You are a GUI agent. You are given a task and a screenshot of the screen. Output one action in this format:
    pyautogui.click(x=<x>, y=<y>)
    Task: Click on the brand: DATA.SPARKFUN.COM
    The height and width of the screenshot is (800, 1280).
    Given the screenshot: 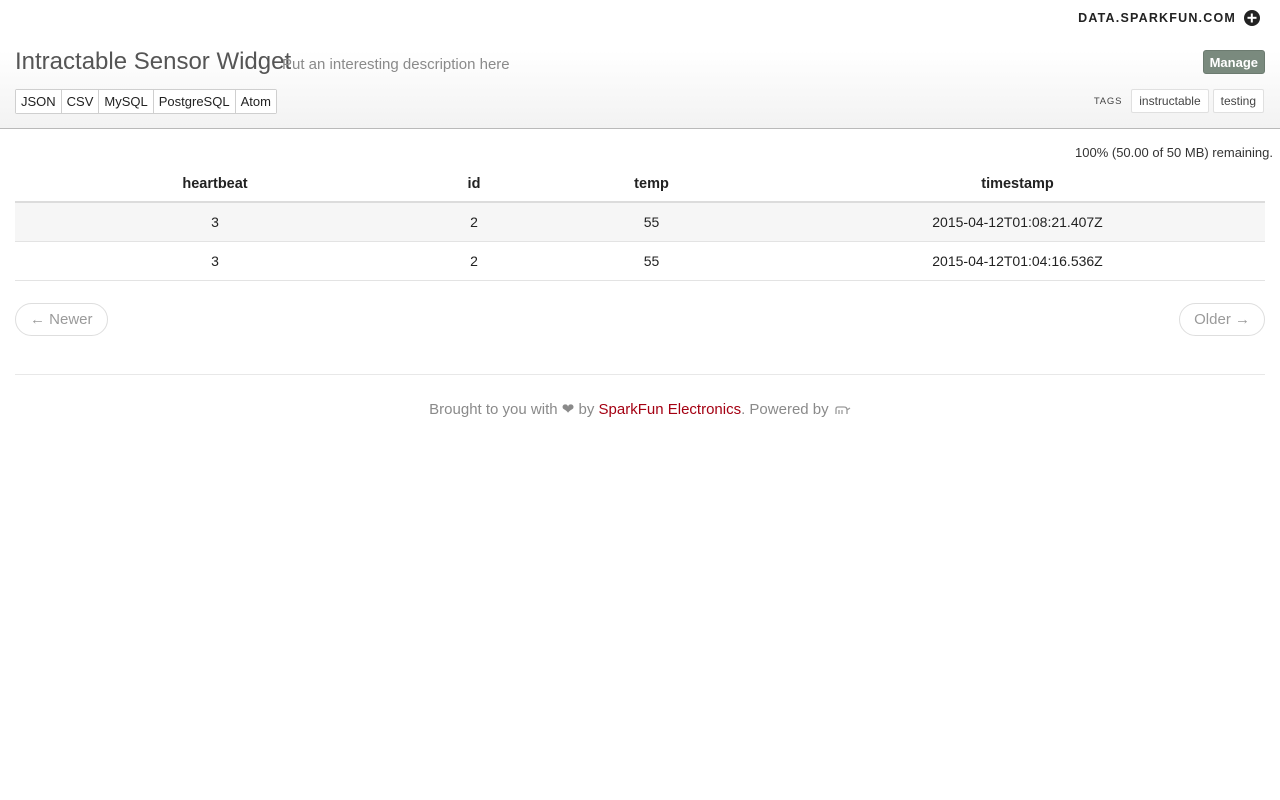 What is the action you would take?
    pyautogui.click(x=1169, y=18)
    